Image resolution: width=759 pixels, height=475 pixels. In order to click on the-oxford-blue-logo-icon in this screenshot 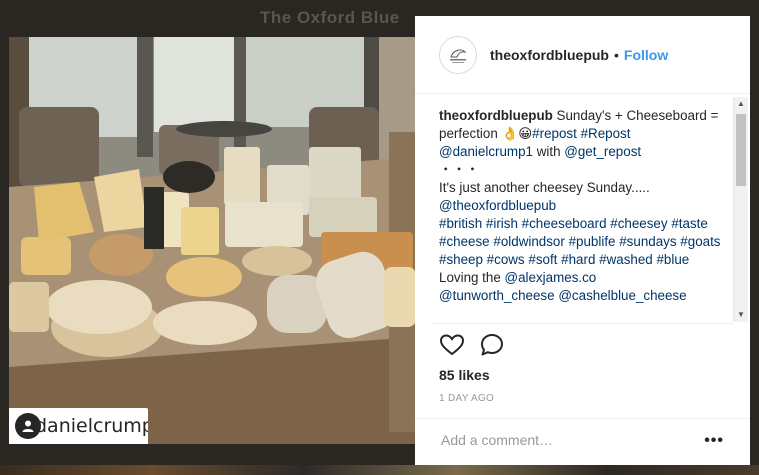, I will do `click(458, 55)`.